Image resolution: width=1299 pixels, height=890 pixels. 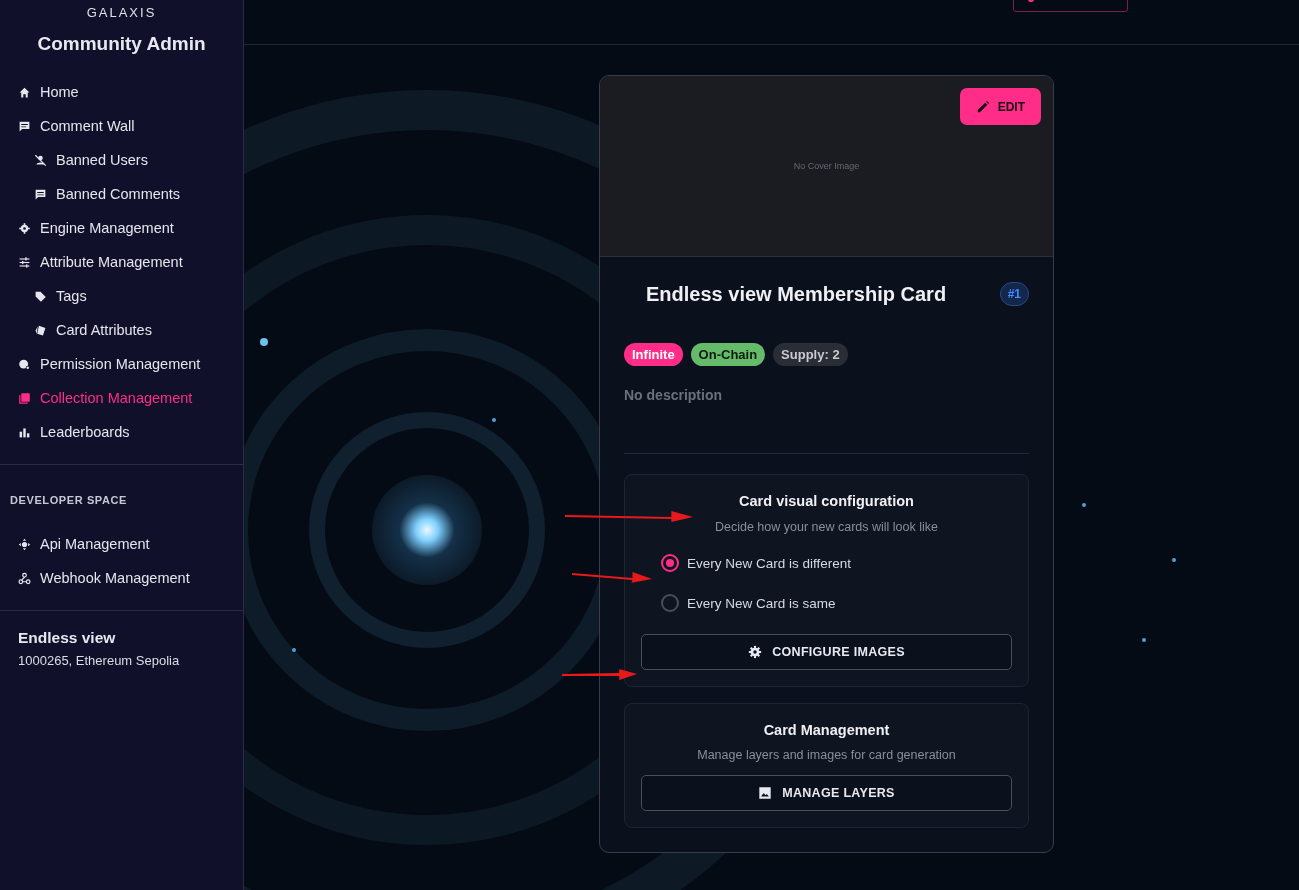 What do you see at coordinates (93, 330) in the screenshot?
I see `nav-subitem: Card Attributes` at bounding box center [93, 330].